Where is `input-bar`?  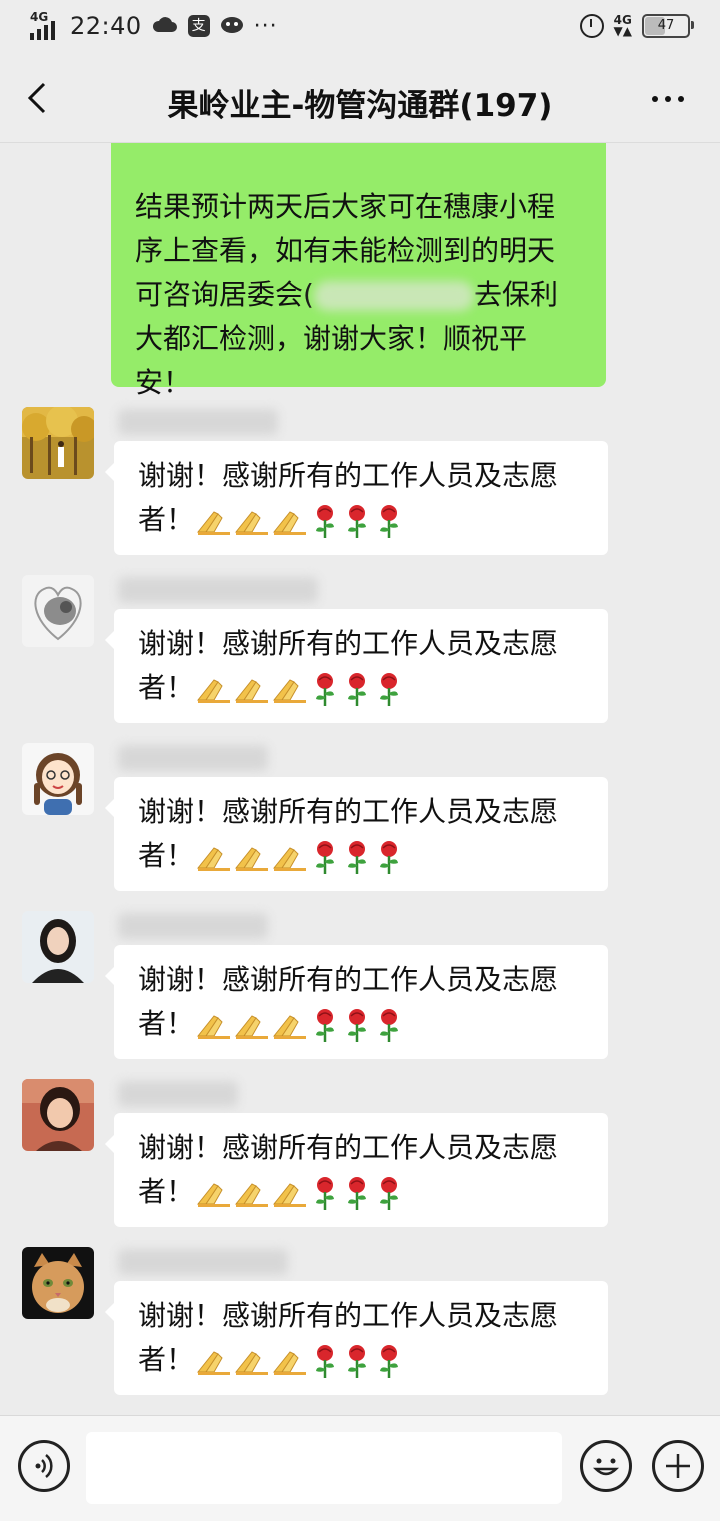
input-bar is located at coordinates (360, 1468).